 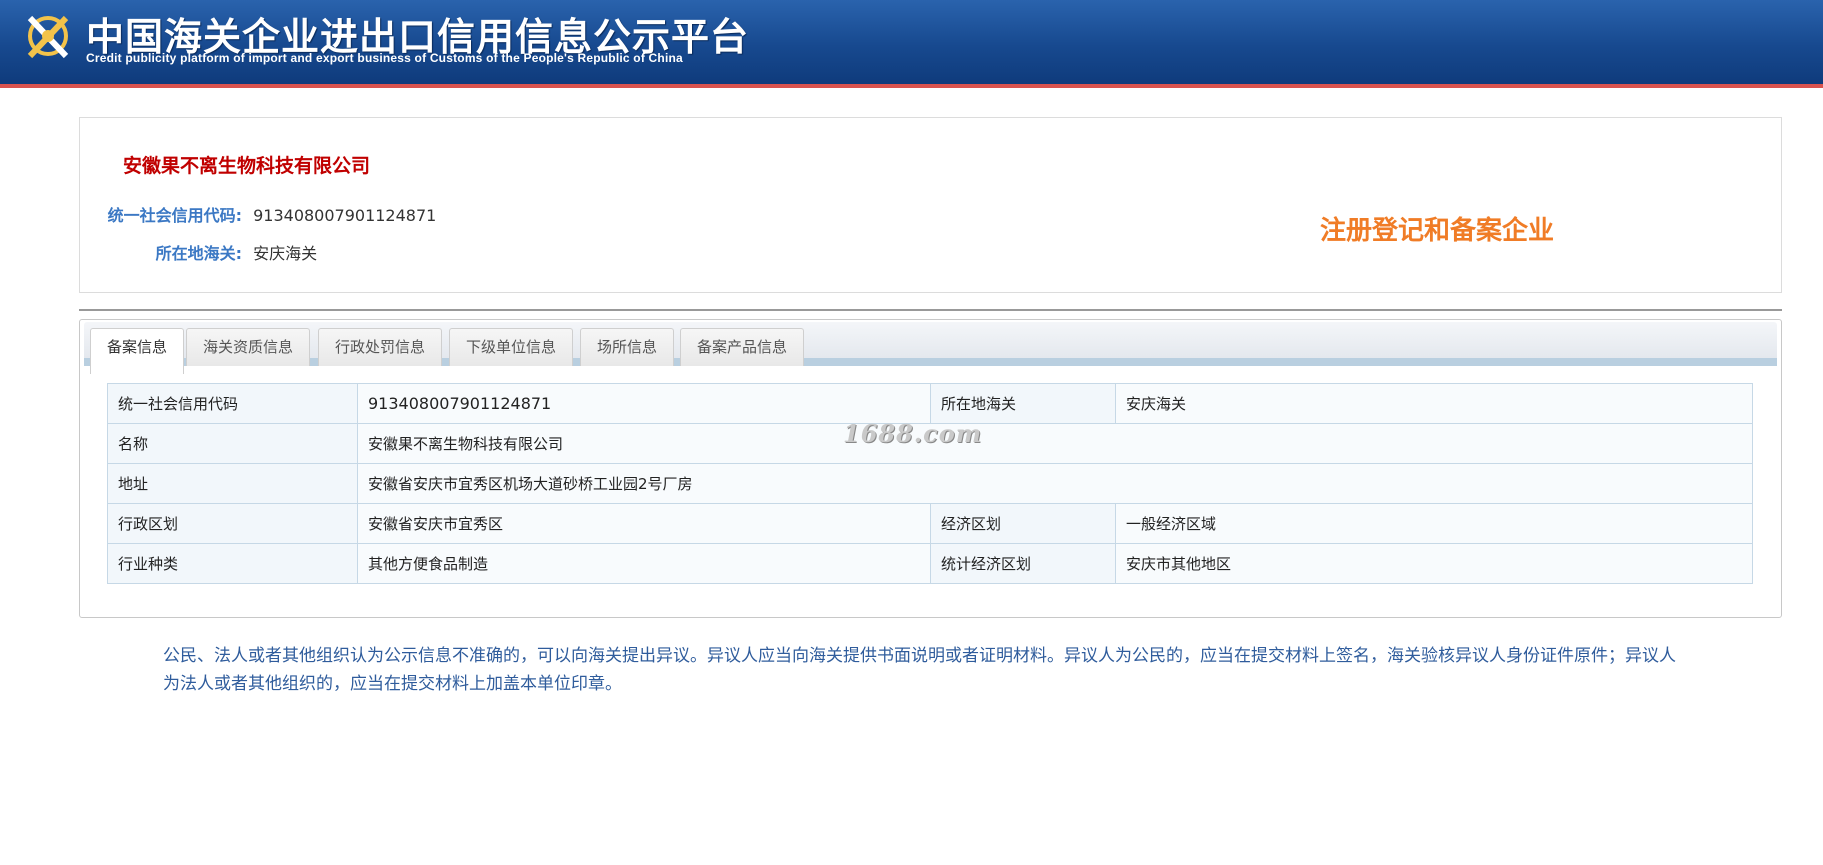 I want to click on table-value: 其他方便食品制造, so click(x=644, y=563).